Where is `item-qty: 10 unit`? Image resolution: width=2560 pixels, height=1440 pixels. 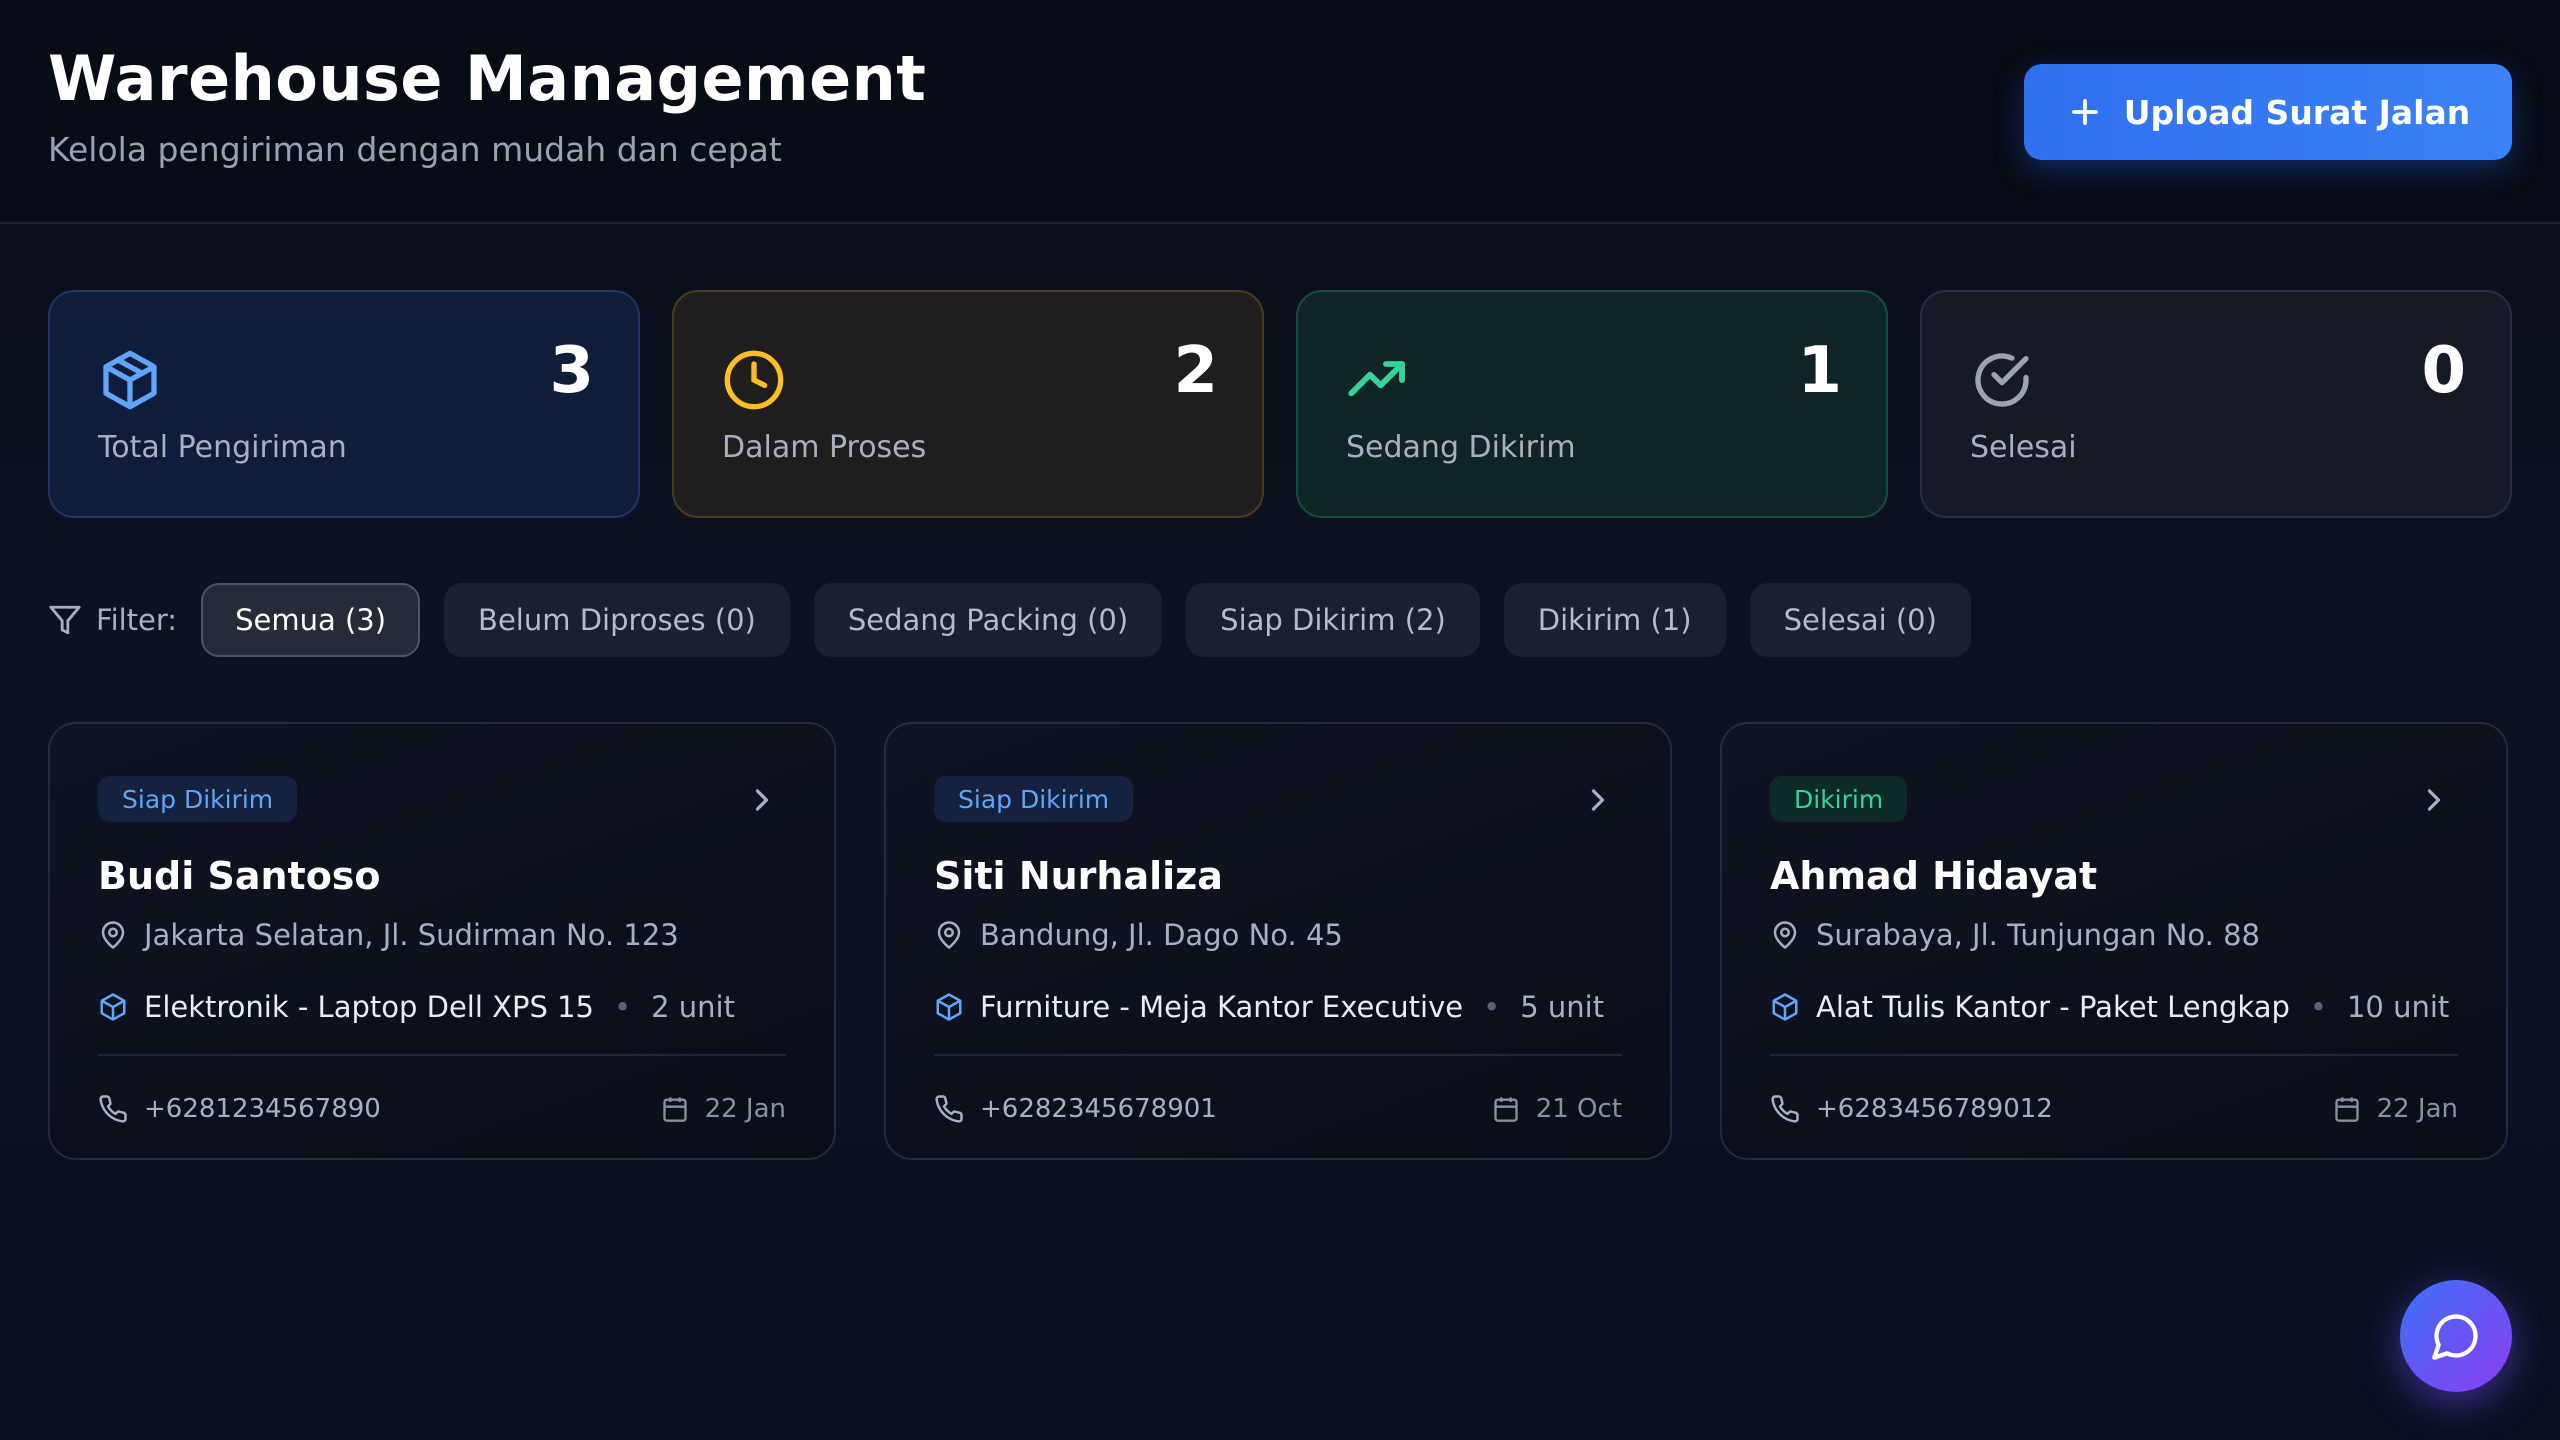 item-qty: 10 unit is located at coordinates (2398, 1007).